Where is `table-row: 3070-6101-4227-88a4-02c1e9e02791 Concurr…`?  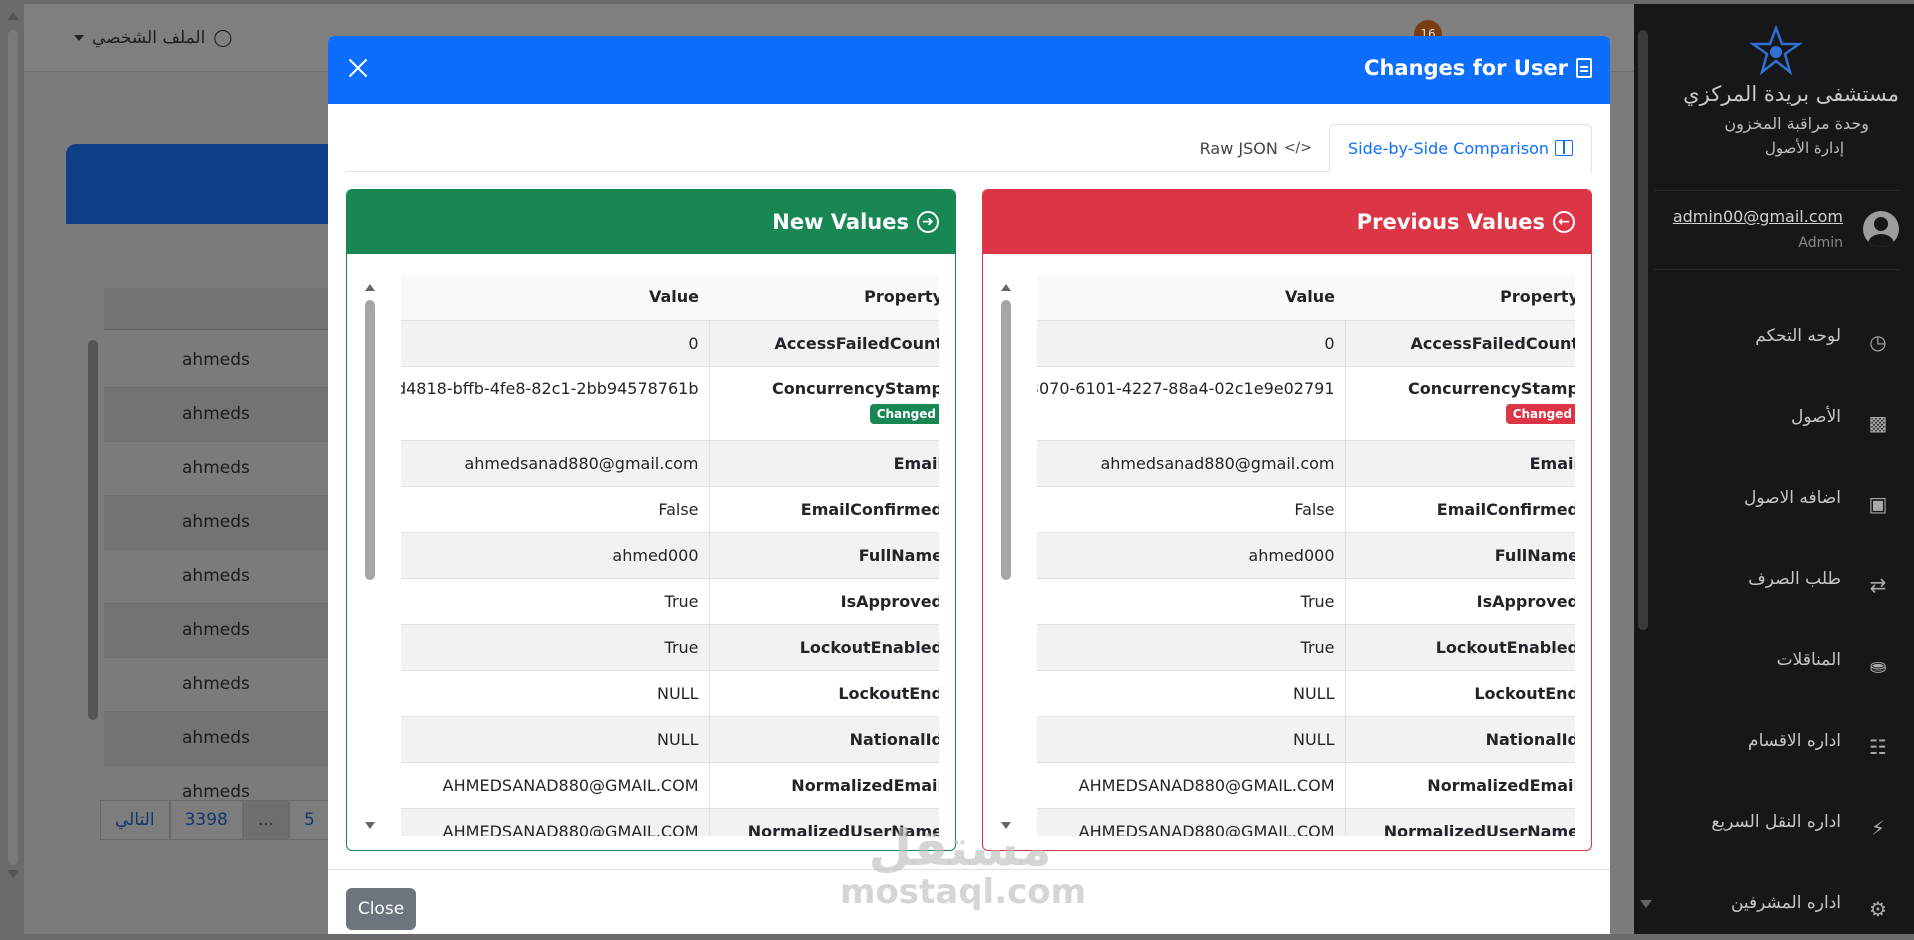 table-row: 3070-6101-4227-88a4-02c1e9e02791 Concurr… is located at coordinates (1306, 403).